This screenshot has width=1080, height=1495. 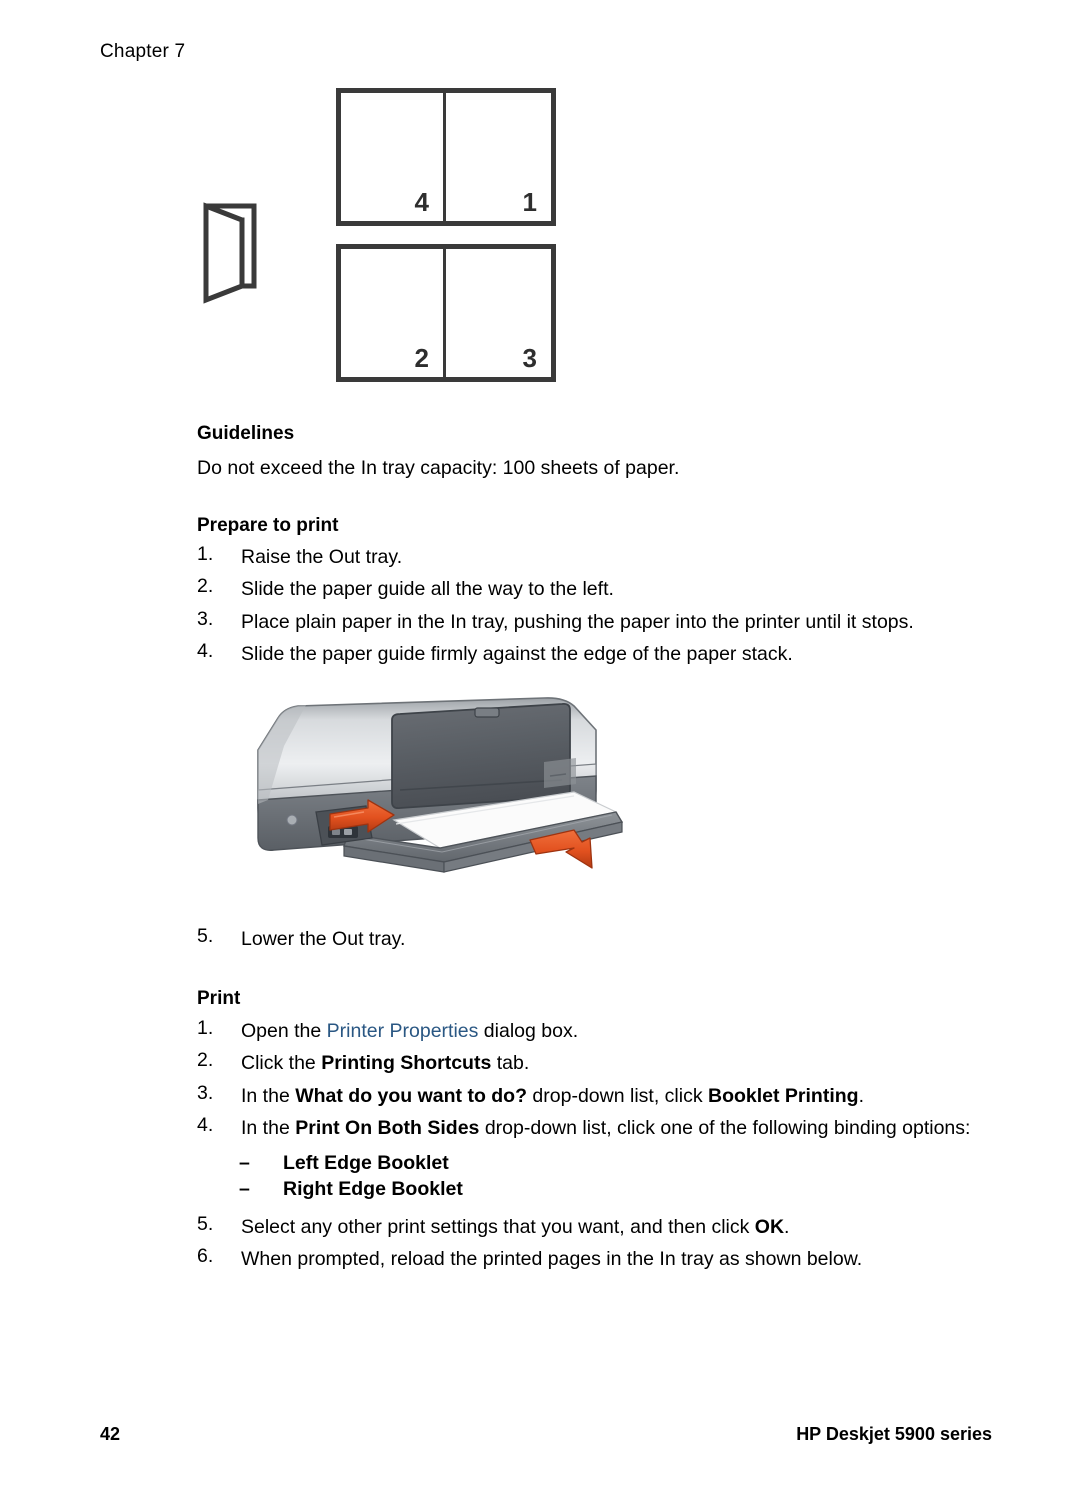 What do you see at coordinates (421, 358) in the screenshot?
I see `page-number-label: 2` at bounding box center [421, 358].